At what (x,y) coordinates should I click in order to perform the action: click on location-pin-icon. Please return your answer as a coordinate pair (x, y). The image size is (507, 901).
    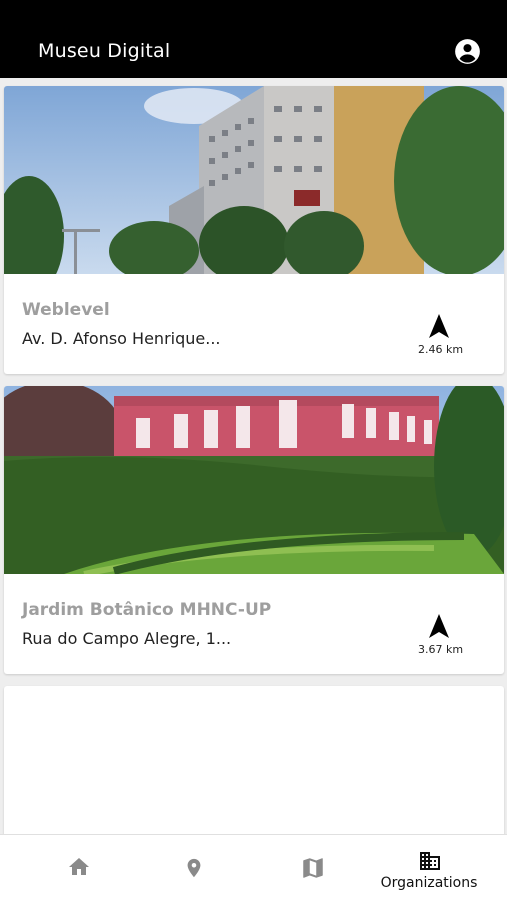
    Looking at the image, I should click on (194, 868).